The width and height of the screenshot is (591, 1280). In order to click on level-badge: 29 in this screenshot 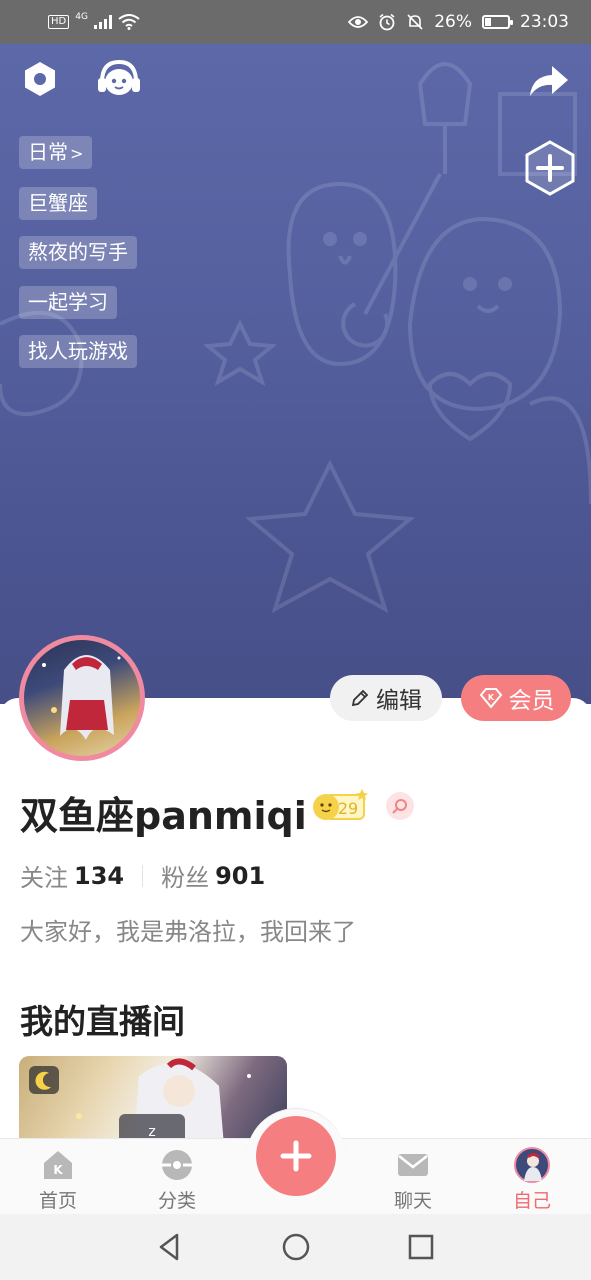, I will do `click(340, 804)`.